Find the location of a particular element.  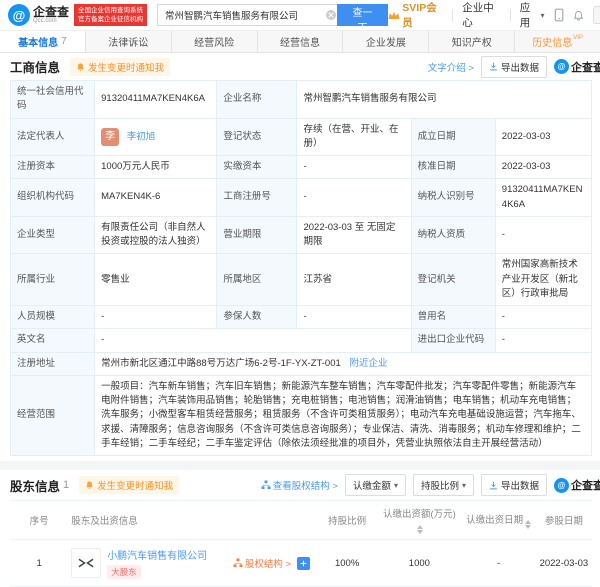

enterprise-center-link: 企业中心 is located at coordinates (481, 15).